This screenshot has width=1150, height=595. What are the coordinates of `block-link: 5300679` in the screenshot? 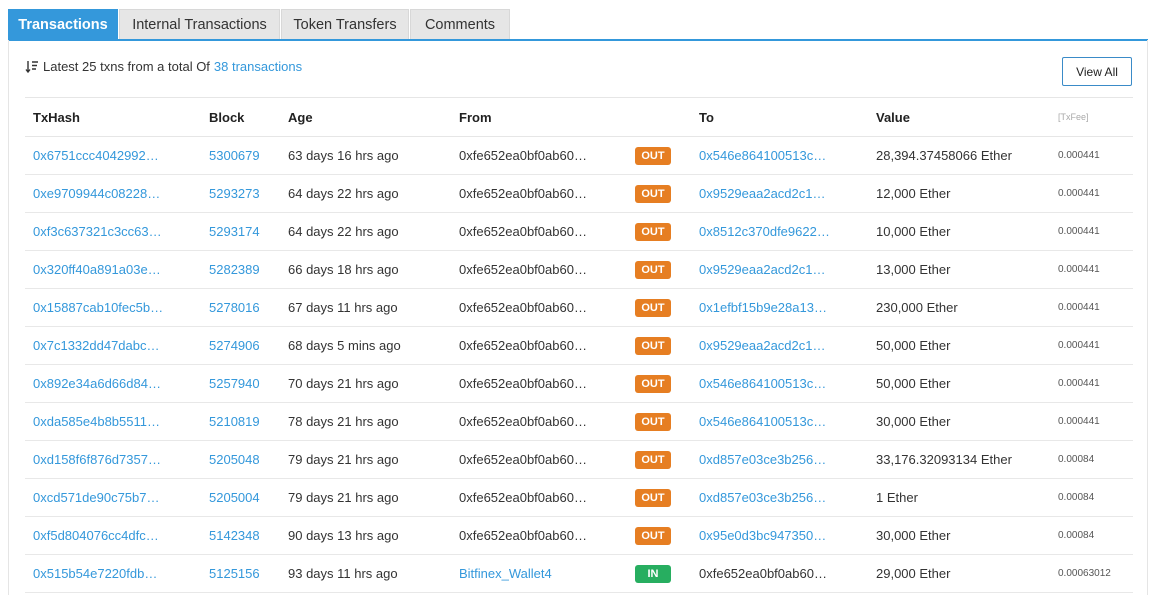 It's located at (240, 155).